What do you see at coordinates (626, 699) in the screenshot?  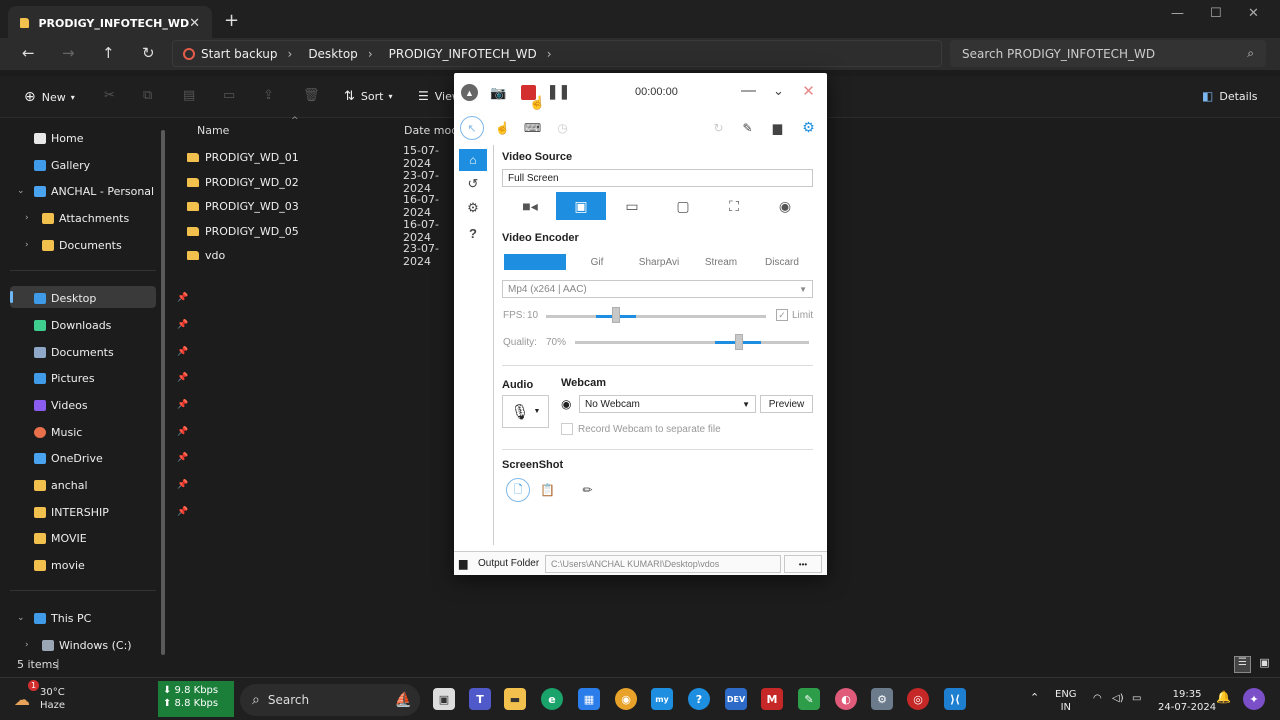 I see `chrome-icon: ◉` at bounding box center [626, 699].